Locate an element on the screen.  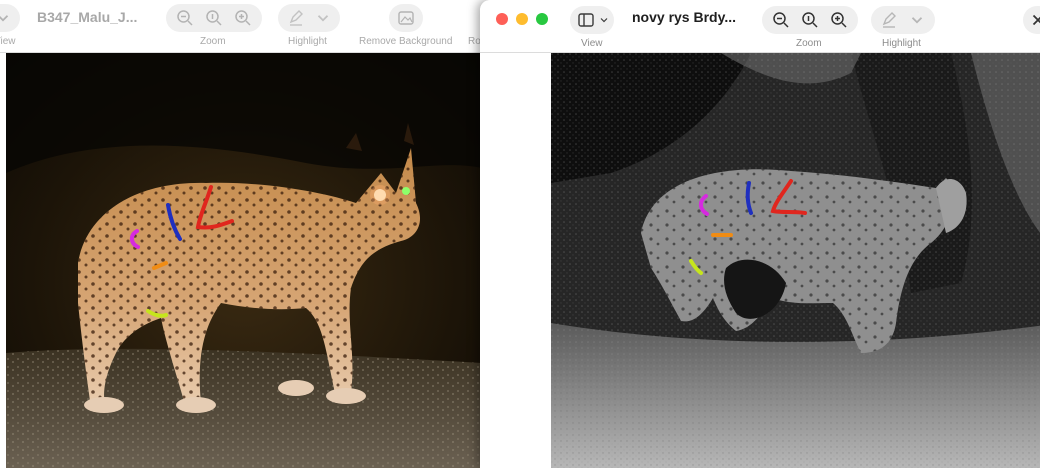
close-sidebar-button is located at coordinates (1031, 20).